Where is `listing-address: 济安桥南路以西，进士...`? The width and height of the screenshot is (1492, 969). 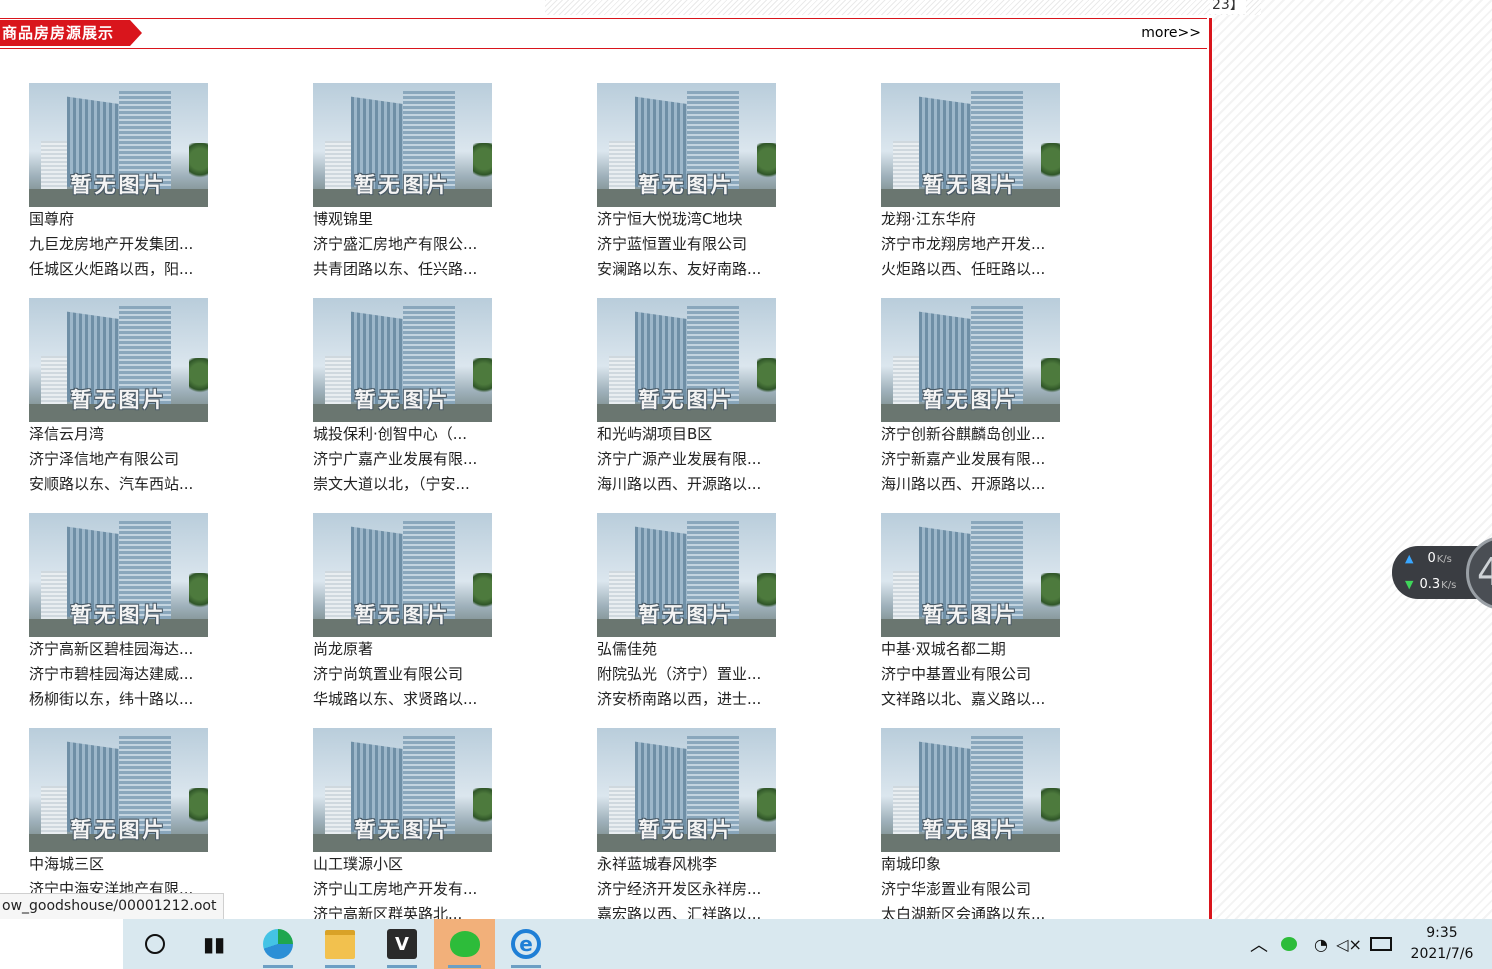
listing-address: 济安桥南路以西，进士... is located at coordinates (679, 699).